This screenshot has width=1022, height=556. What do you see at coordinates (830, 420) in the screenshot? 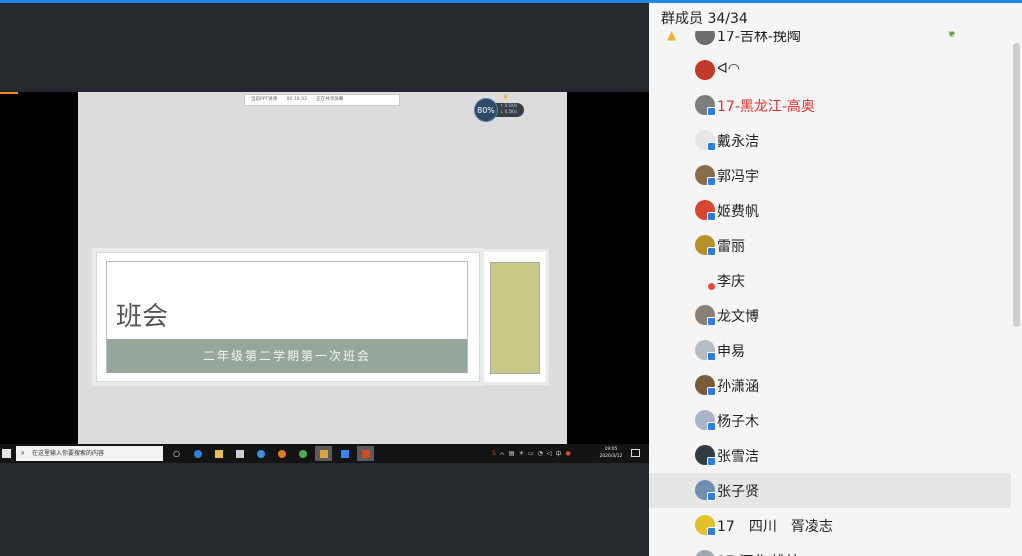
I see `member-row: 杨子木` at bounding box center [830, 420].